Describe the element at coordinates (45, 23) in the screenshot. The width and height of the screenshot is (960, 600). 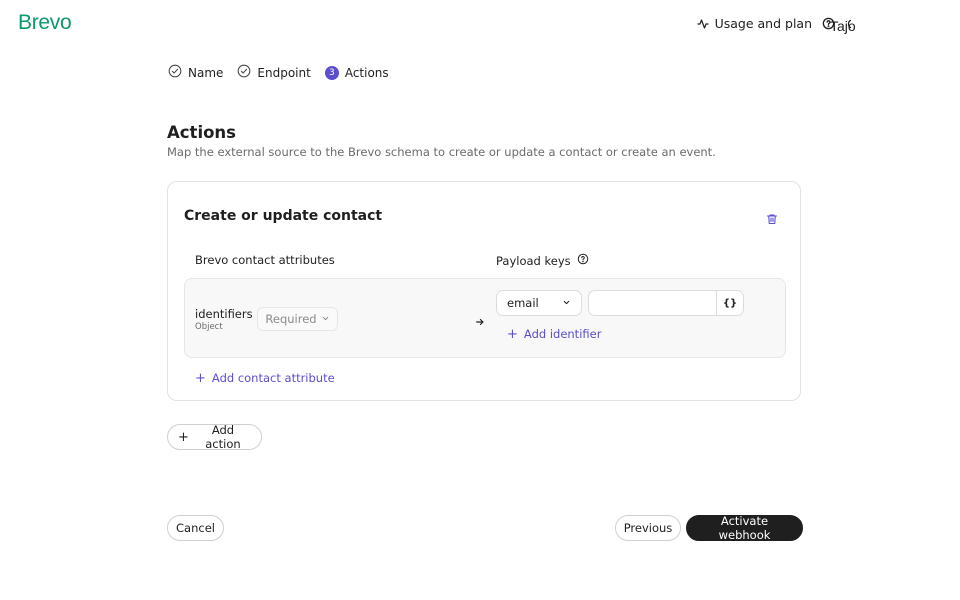
I see `brevo-logo: Brevo` at that location.